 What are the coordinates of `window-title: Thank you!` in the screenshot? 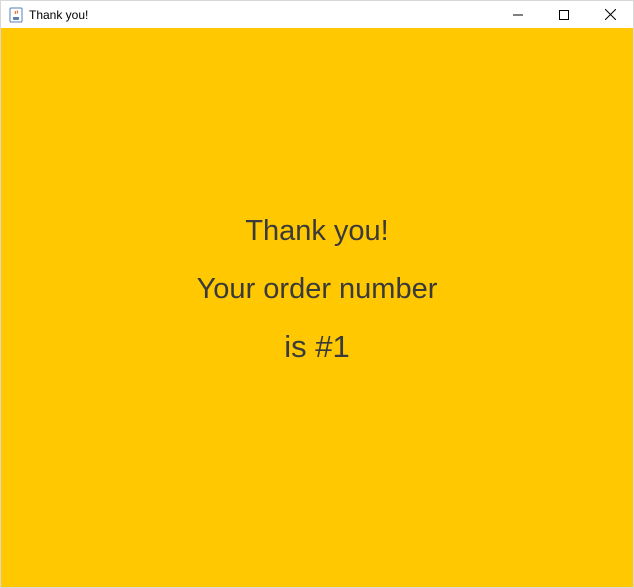 It's located at (59, 14).